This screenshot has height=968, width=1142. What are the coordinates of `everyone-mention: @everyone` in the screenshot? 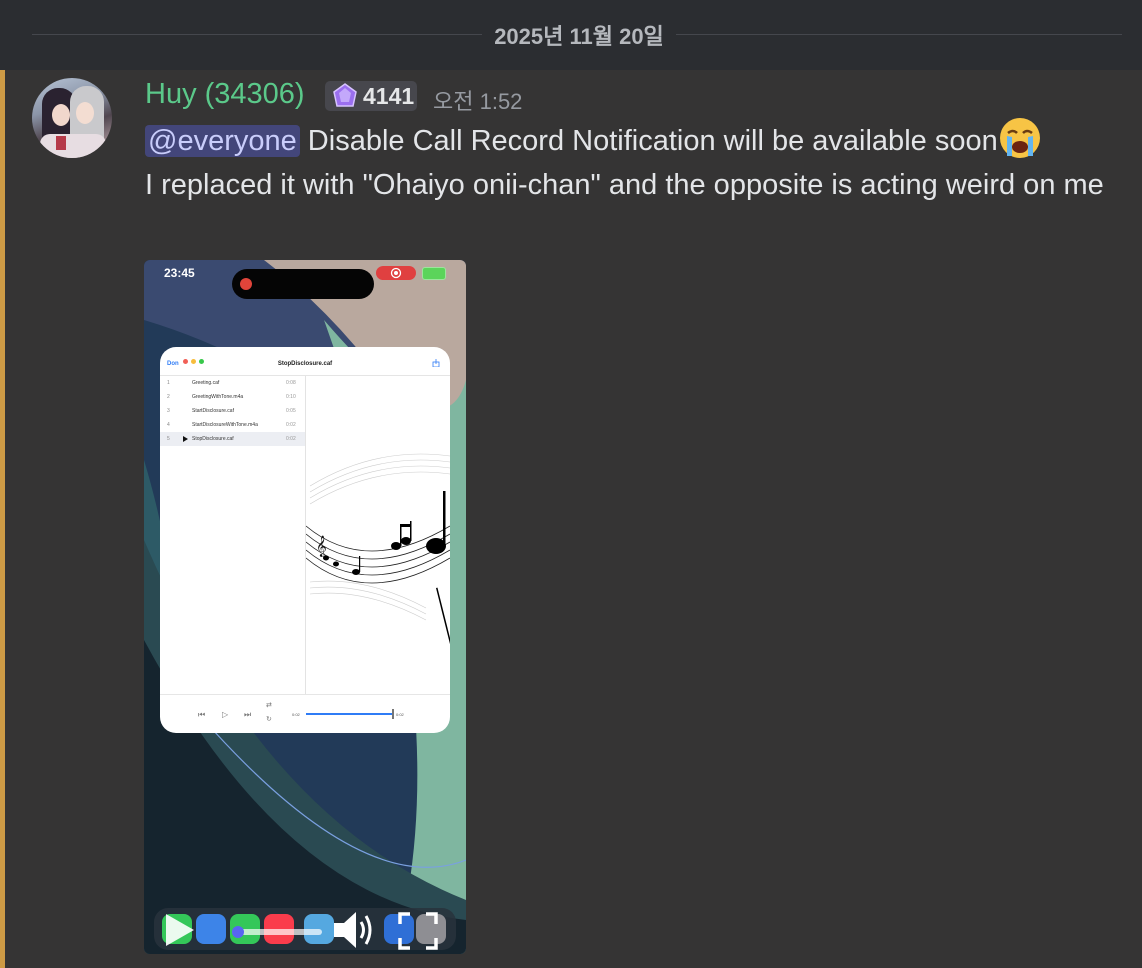 It's located at (222, 141).